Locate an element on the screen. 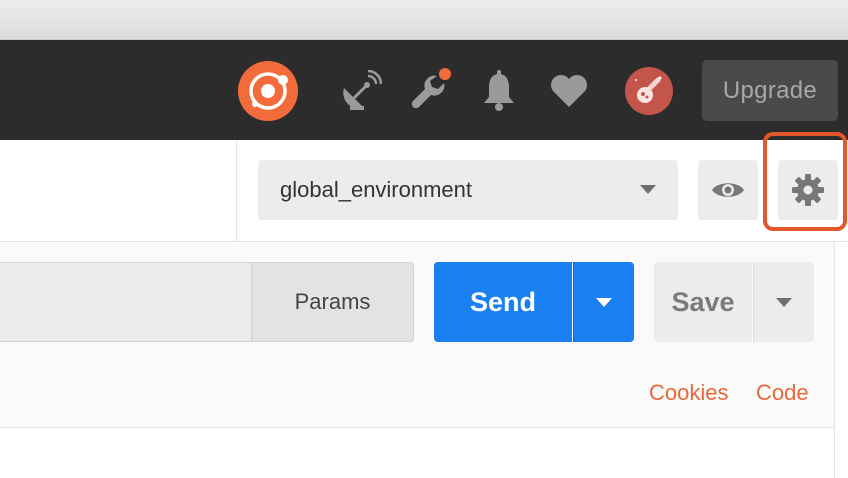 The width and height of the screenshot is (848, 478). scrollbar is located at coordinates (841, 360).